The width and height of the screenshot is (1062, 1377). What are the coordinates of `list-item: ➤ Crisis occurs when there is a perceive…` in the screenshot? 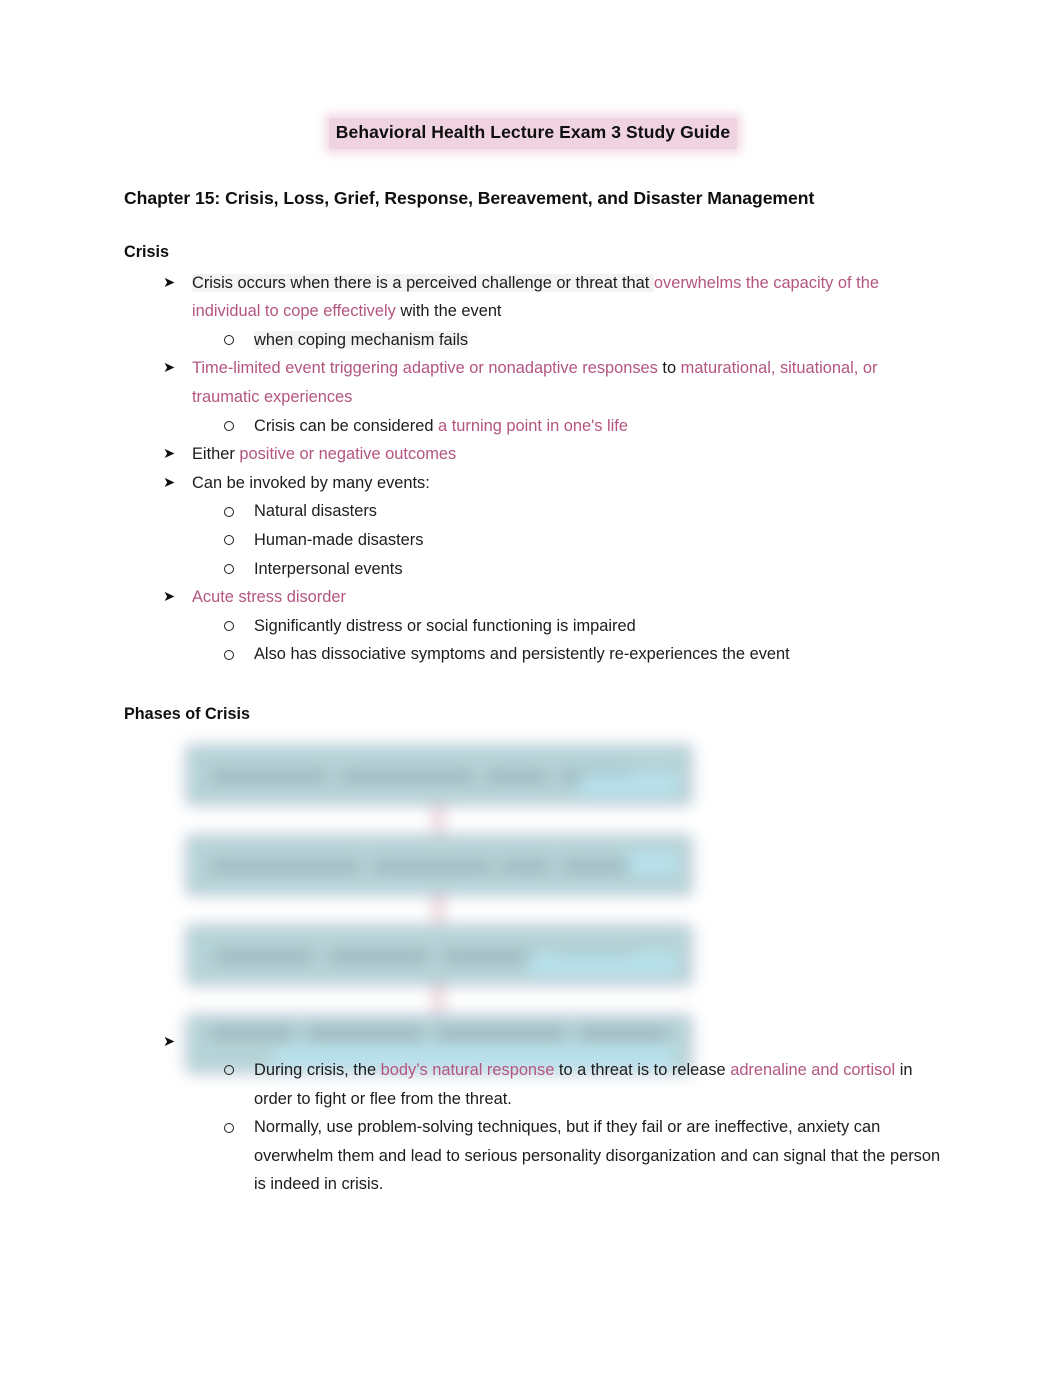 It's located at (552, 297).